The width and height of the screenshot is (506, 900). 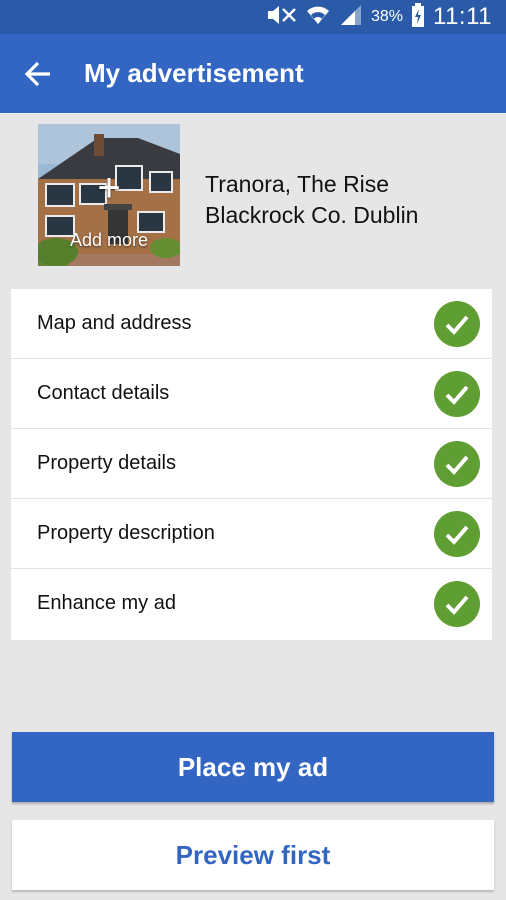 What do you see at coordinates (194, 73) in the screenshot?
I see `page-title: My advertisement` at bounding box center [194, 73].